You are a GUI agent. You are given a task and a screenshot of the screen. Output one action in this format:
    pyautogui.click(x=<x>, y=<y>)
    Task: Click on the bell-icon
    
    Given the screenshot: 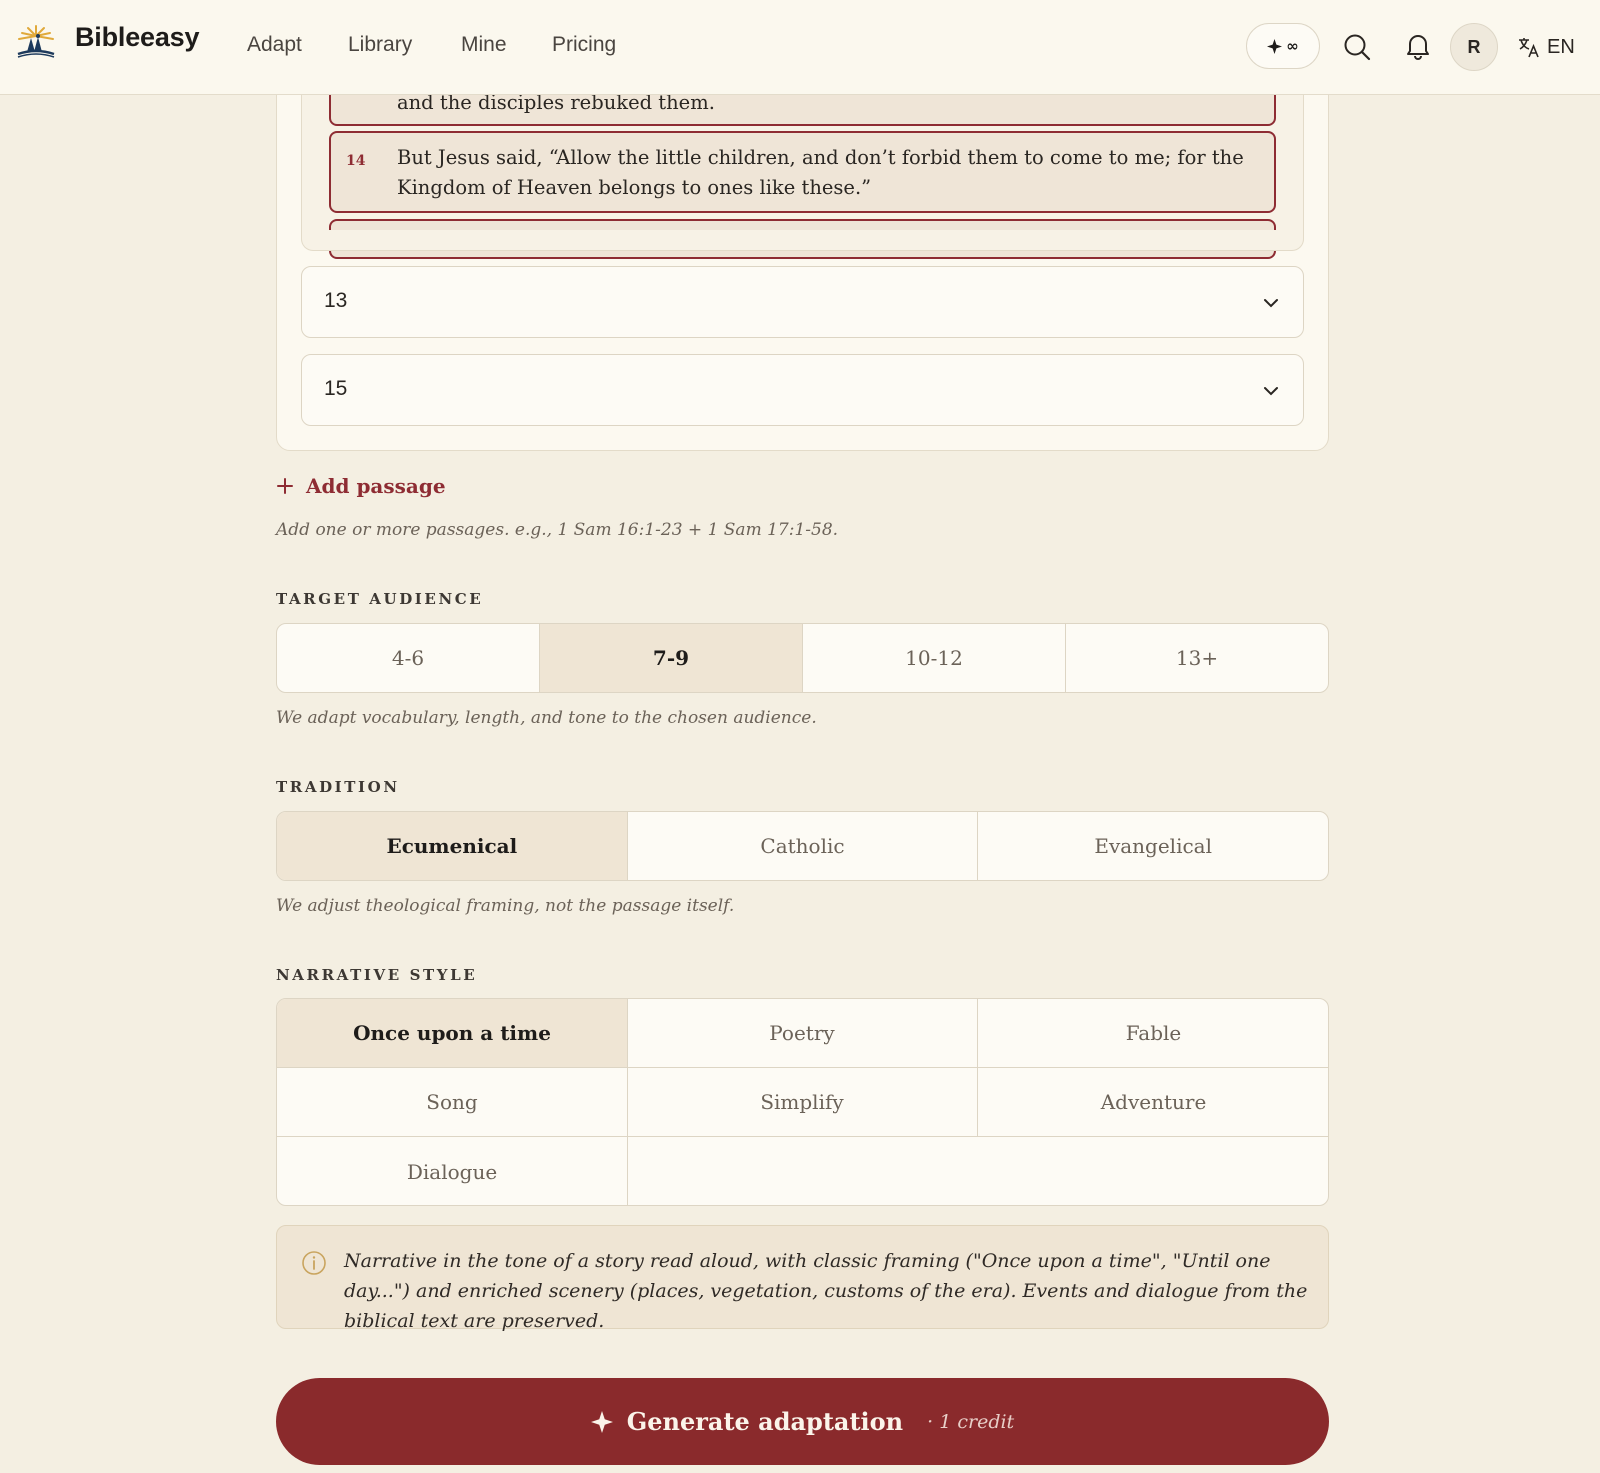 What is the action you would take?
    pyautogui.click(x=1418, y=47)
    